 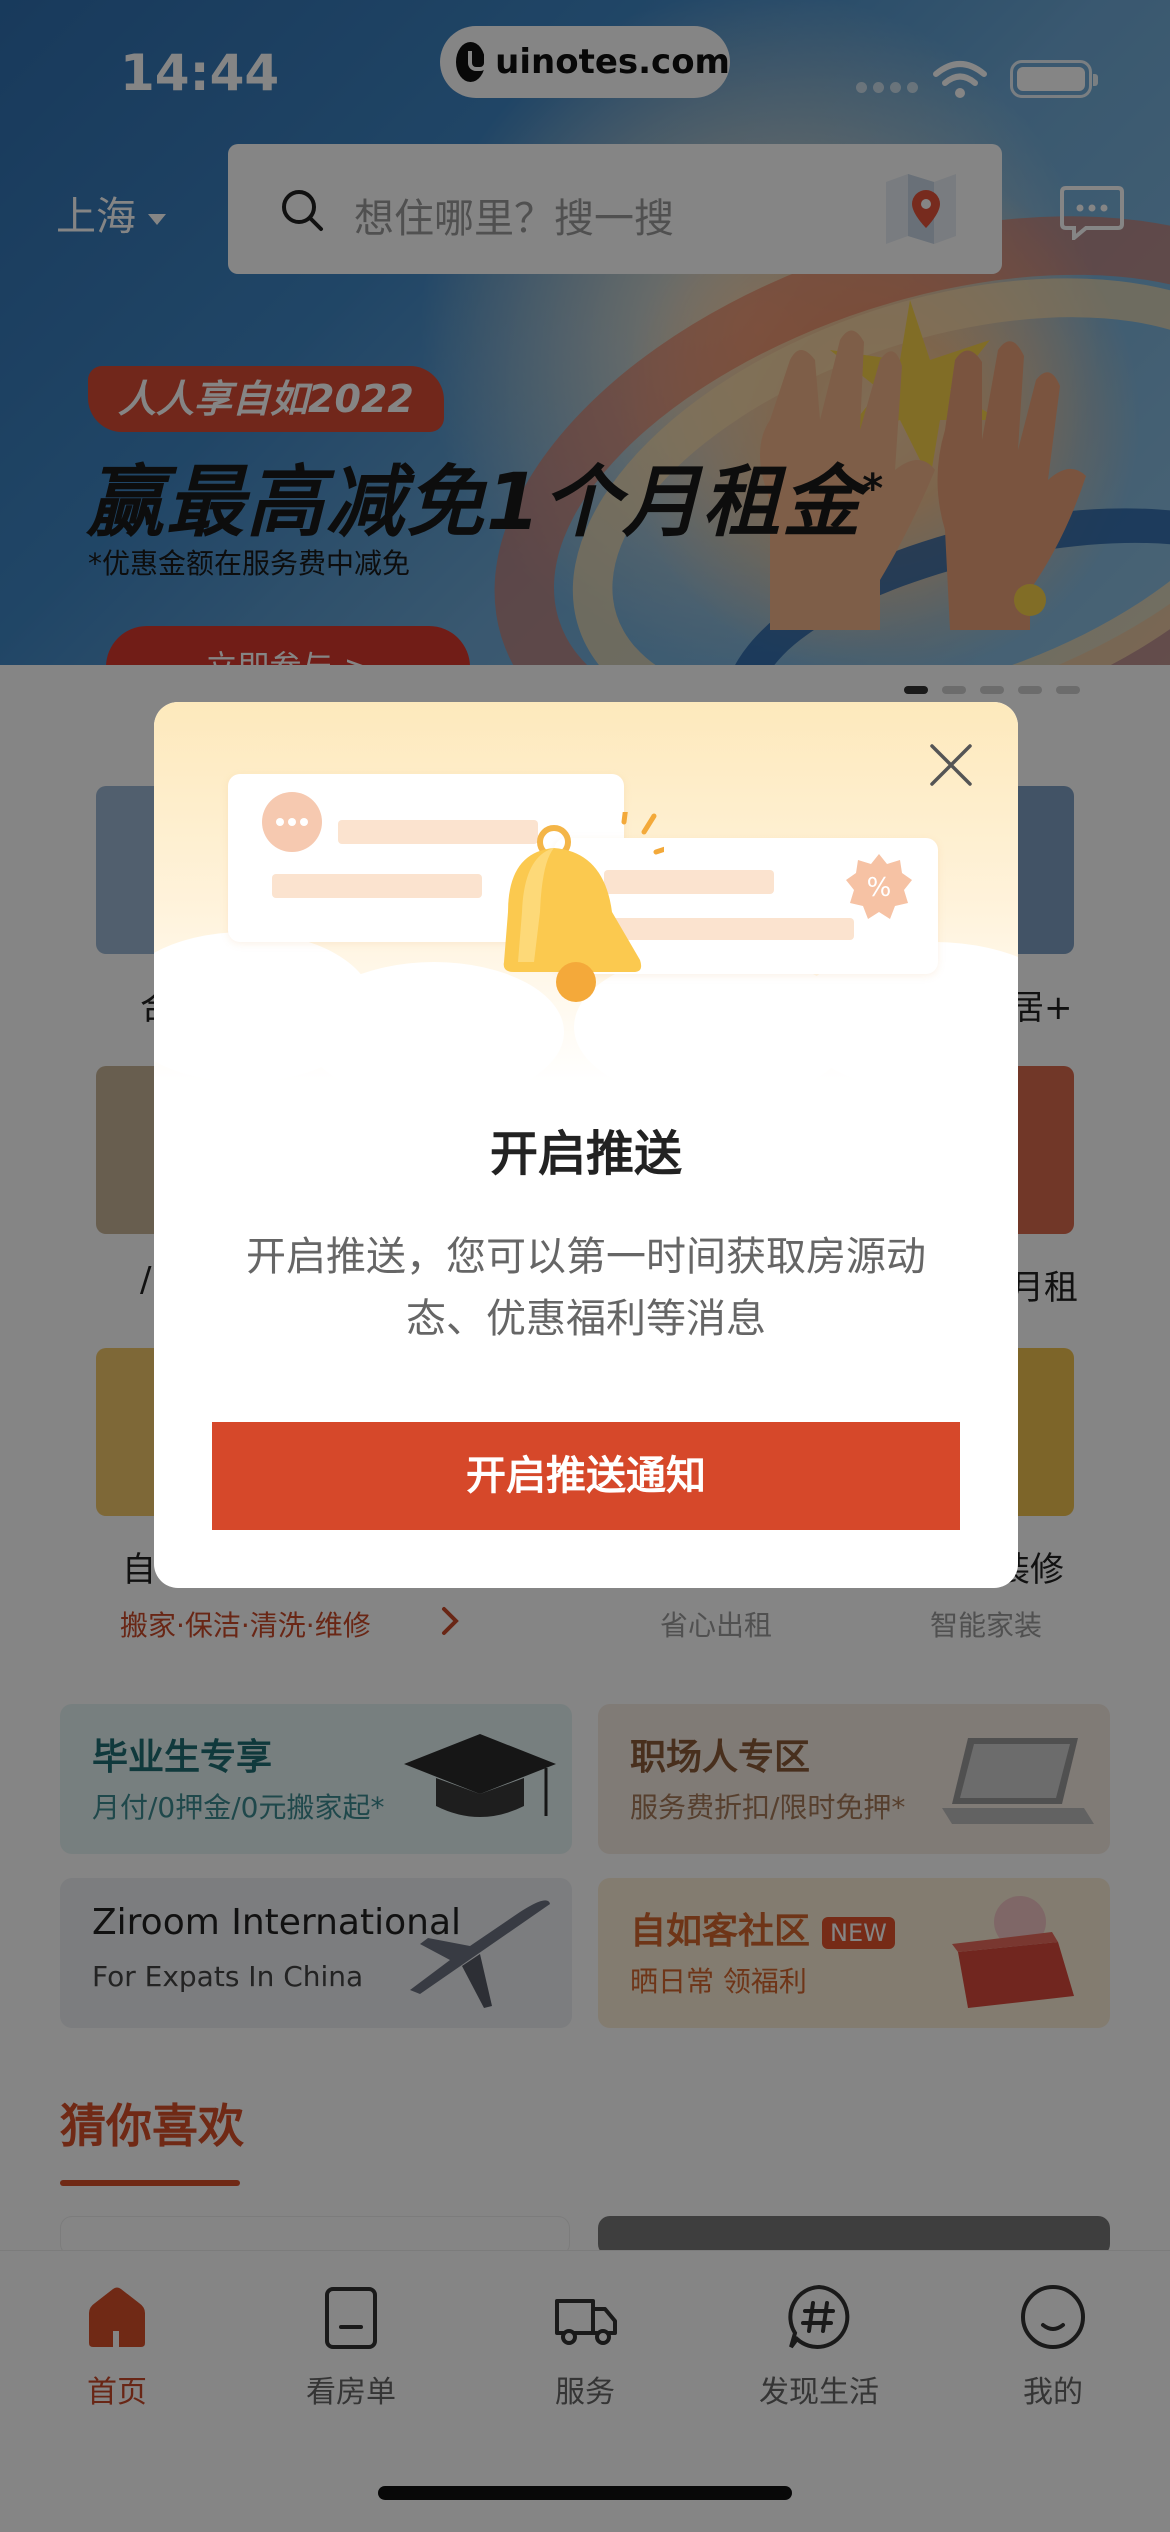 What do you see at coordinates (586, 1476) in the screenshot?
I see `enable-push-button: 开启推送通知` at bounding box center [586, 1476].